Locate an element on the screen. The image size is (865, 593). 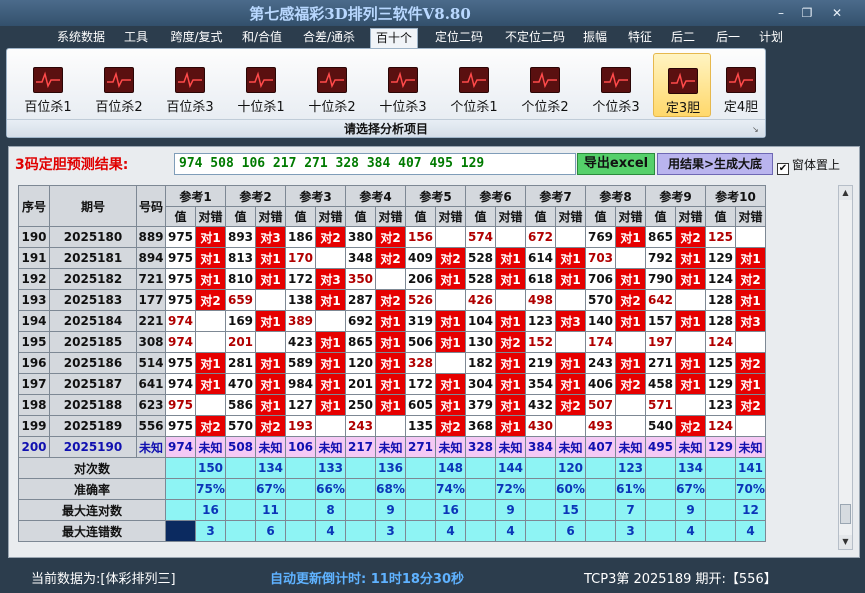
menu-item-10: 后二 is located at coordinates (683, 38).